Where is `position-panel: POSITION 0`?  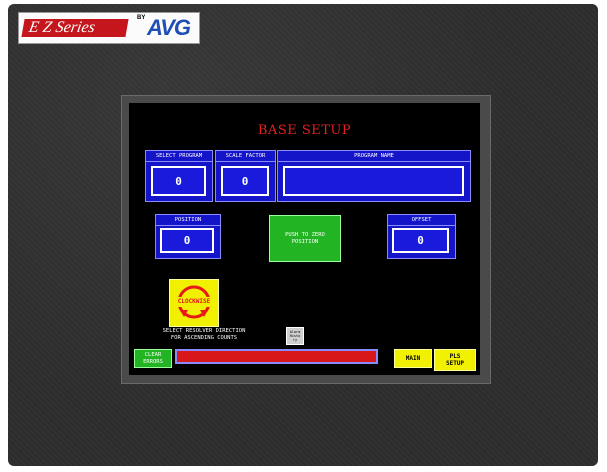
position-panel: POSITION 0 is located at coordinates (188, 236).